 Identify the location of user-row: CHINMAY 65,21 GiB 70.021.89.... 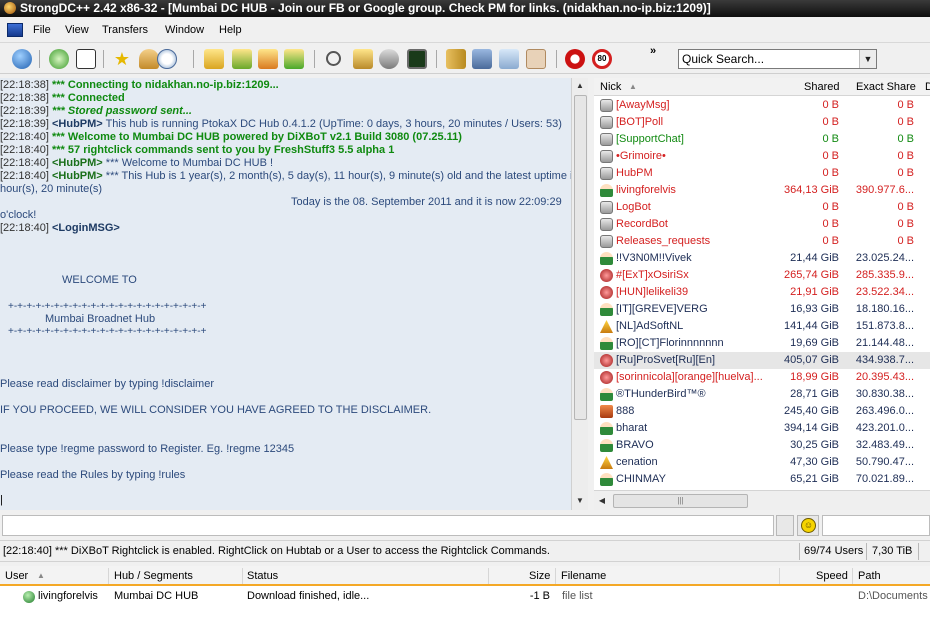
(762, 479).